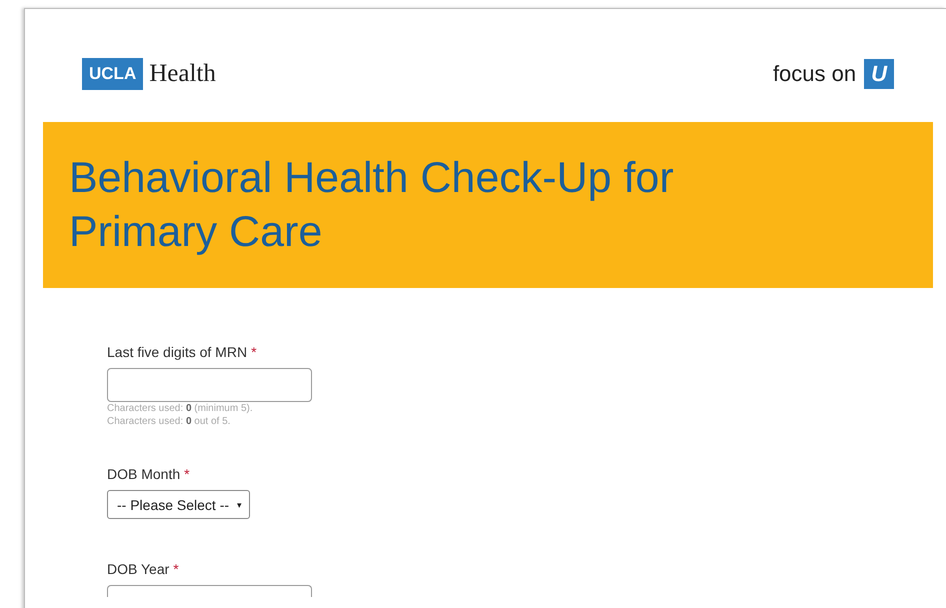  Describe the element at coordinates (879, 74) in the screenshot. I see `tagline-badge: U` at that location.